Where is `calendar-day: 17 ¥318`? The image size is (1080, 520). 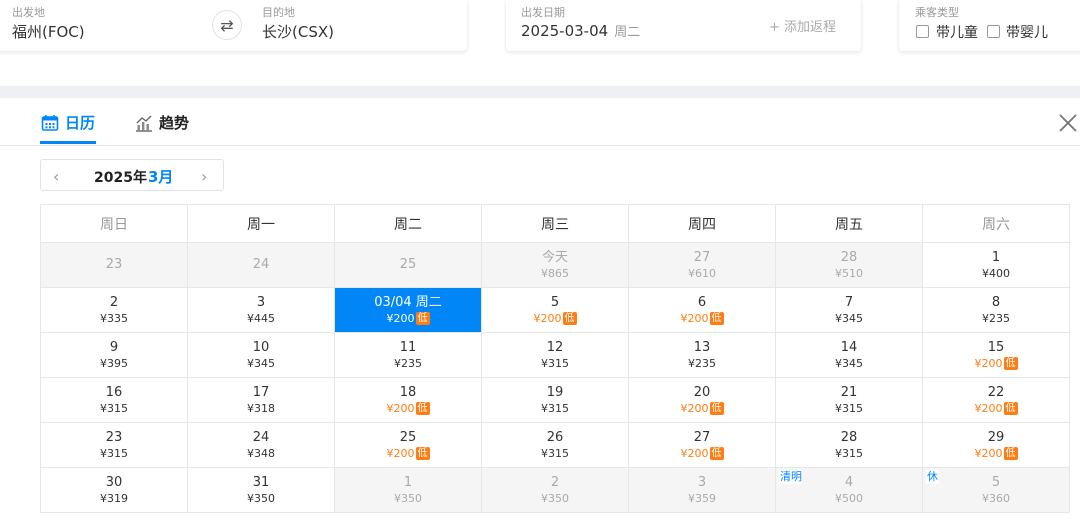 calendar-day: 17 ¥318 is located at coordinates (261, 400).